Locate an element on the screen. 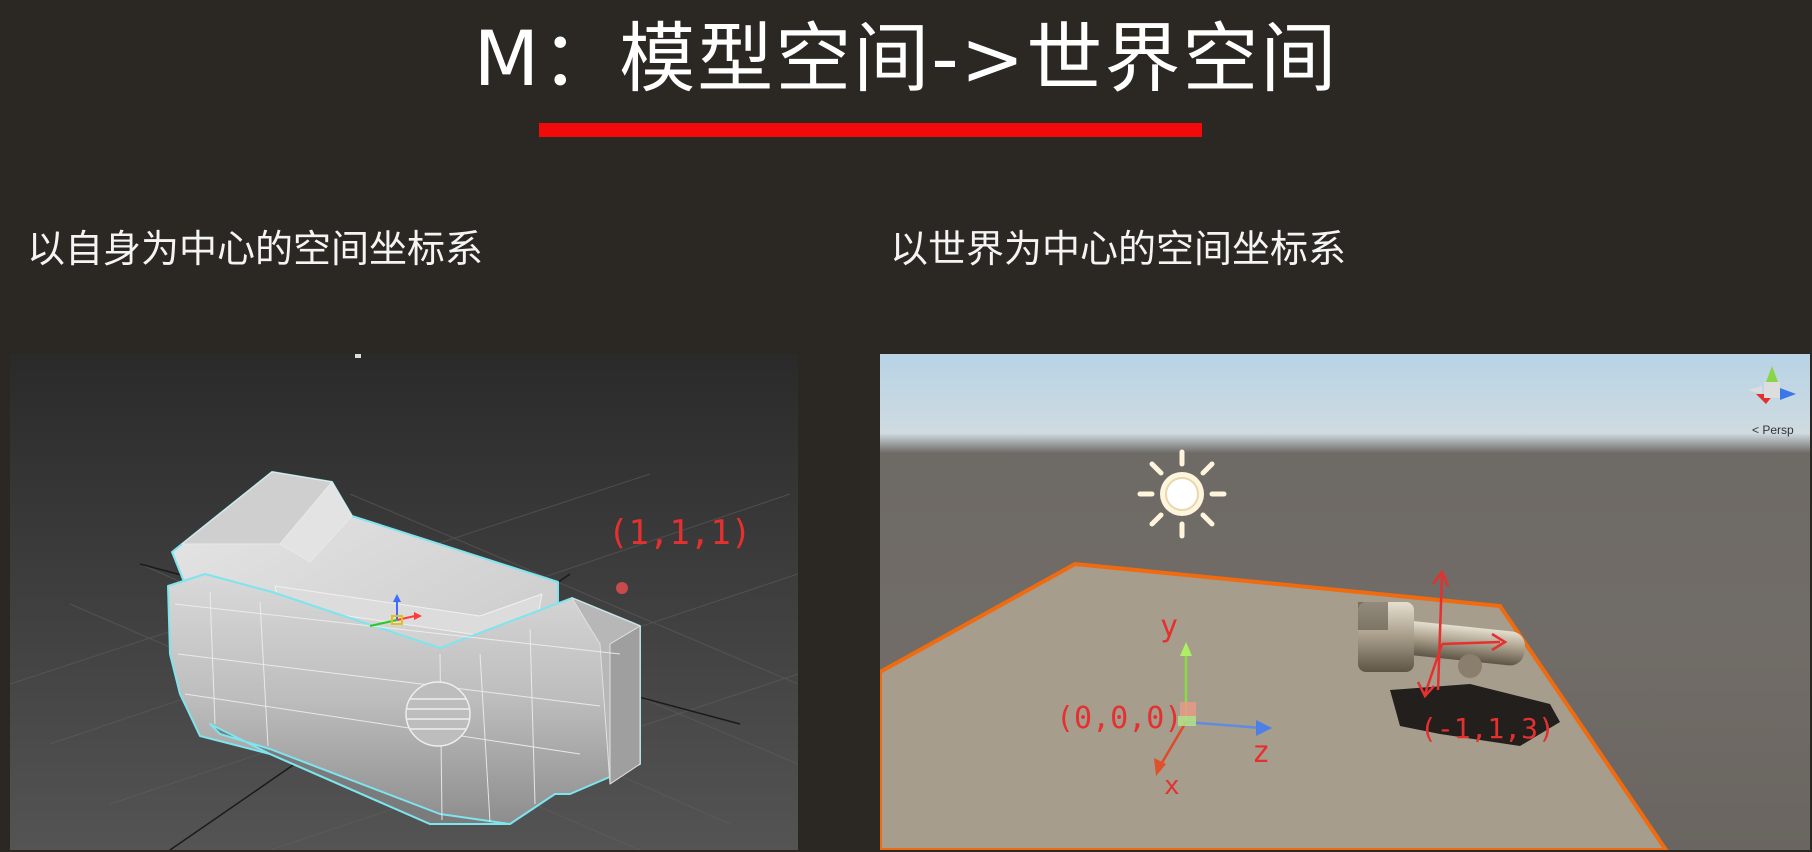  directional-light-sun-icon is located at coordinates (1182, 494).